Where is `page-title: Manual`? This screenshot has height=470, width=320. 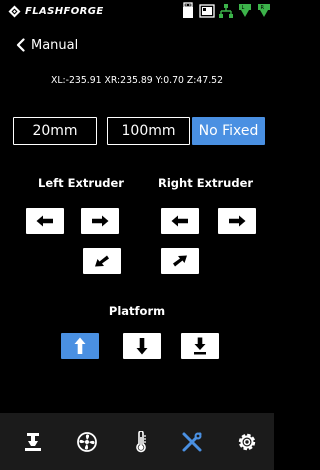 page-title: Manual is located at coordinates (55, 45).